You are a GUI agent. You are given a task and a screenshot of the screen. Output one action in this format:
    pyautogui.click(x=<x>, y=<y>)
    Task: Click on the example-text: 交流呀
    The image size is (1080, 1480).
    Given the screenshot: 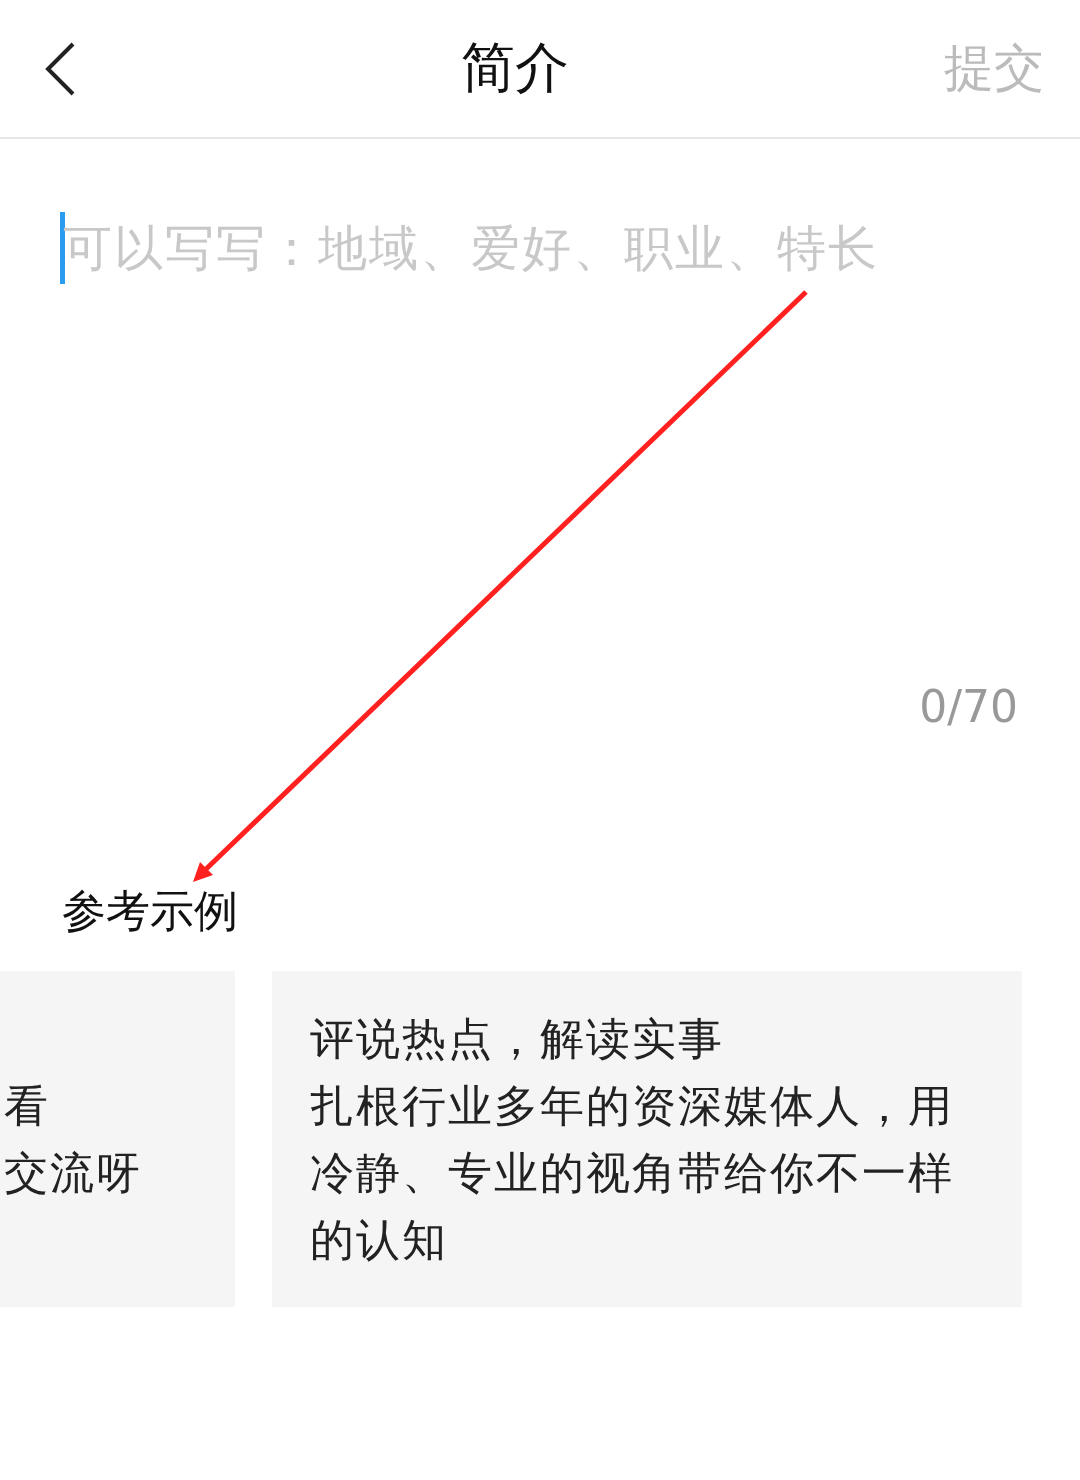 What is the action you would take?
    pyautogui.click(x=73, y=1172)
    